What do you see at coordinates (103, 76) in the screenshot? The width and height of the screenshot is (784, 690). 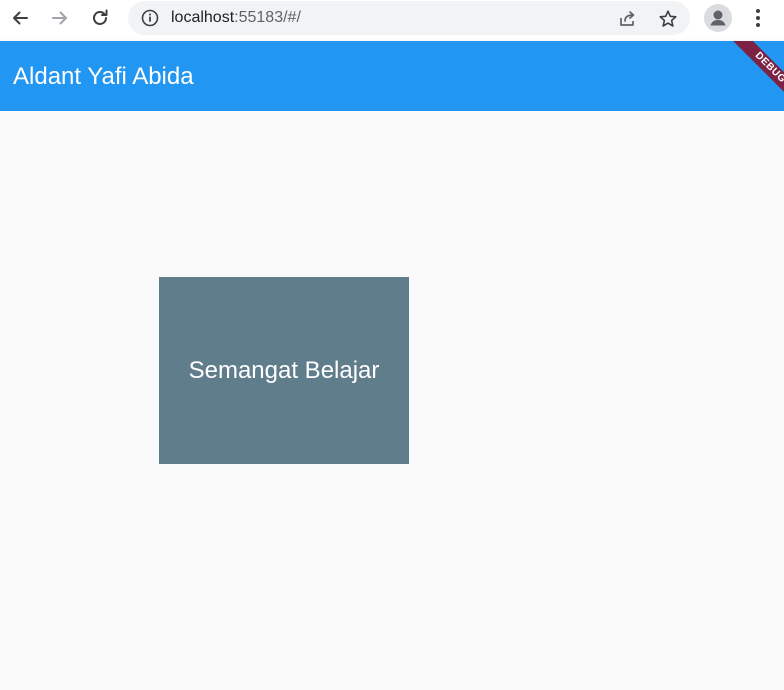 I see `app-title: Aldant Yafi Abida` at bounding box center [103, 76].